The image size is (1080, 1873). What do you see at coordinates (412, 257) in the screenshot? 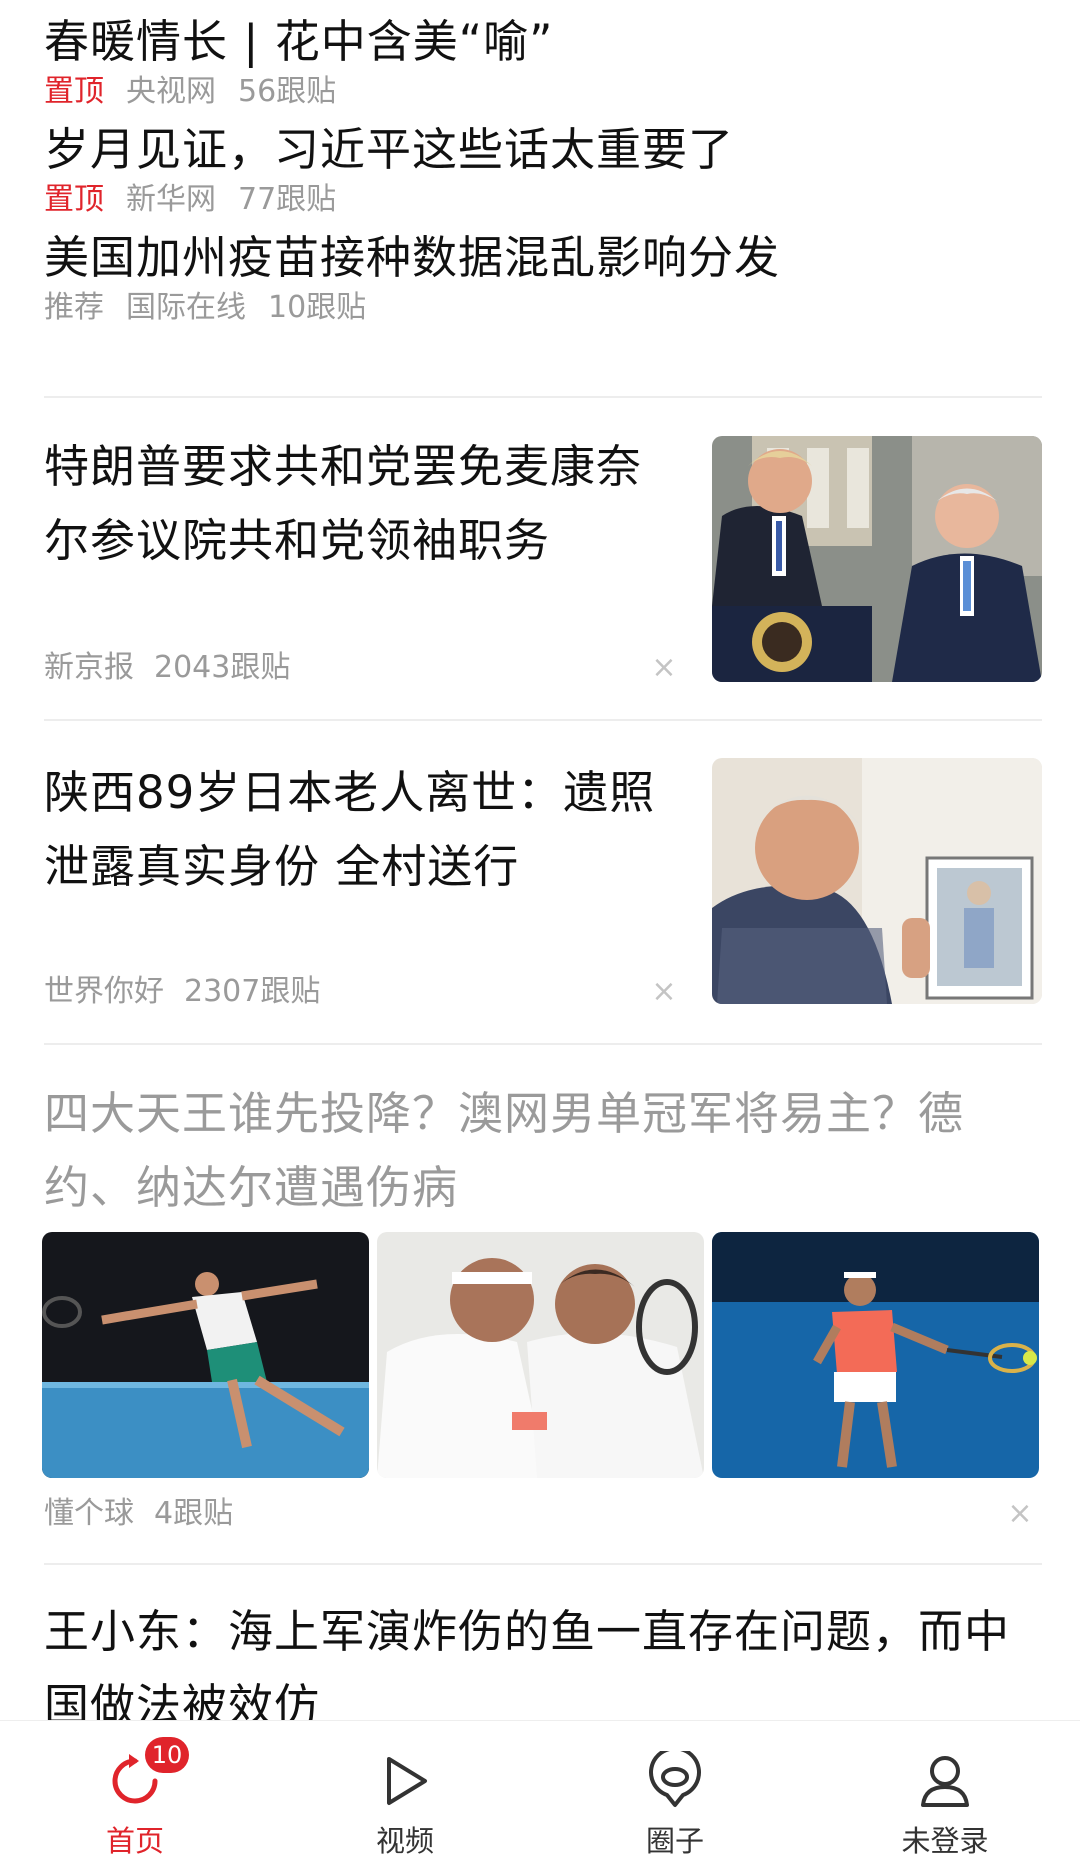
I see `news-title: 美国加州疫苗接种数据混乱影响分发` at bounding box center [412, 257].